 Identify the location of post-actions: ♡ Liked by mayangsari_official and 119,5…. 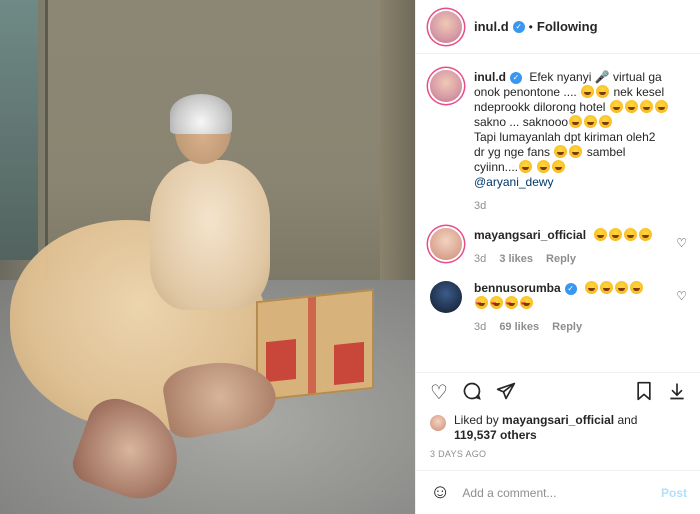
(558, 443).